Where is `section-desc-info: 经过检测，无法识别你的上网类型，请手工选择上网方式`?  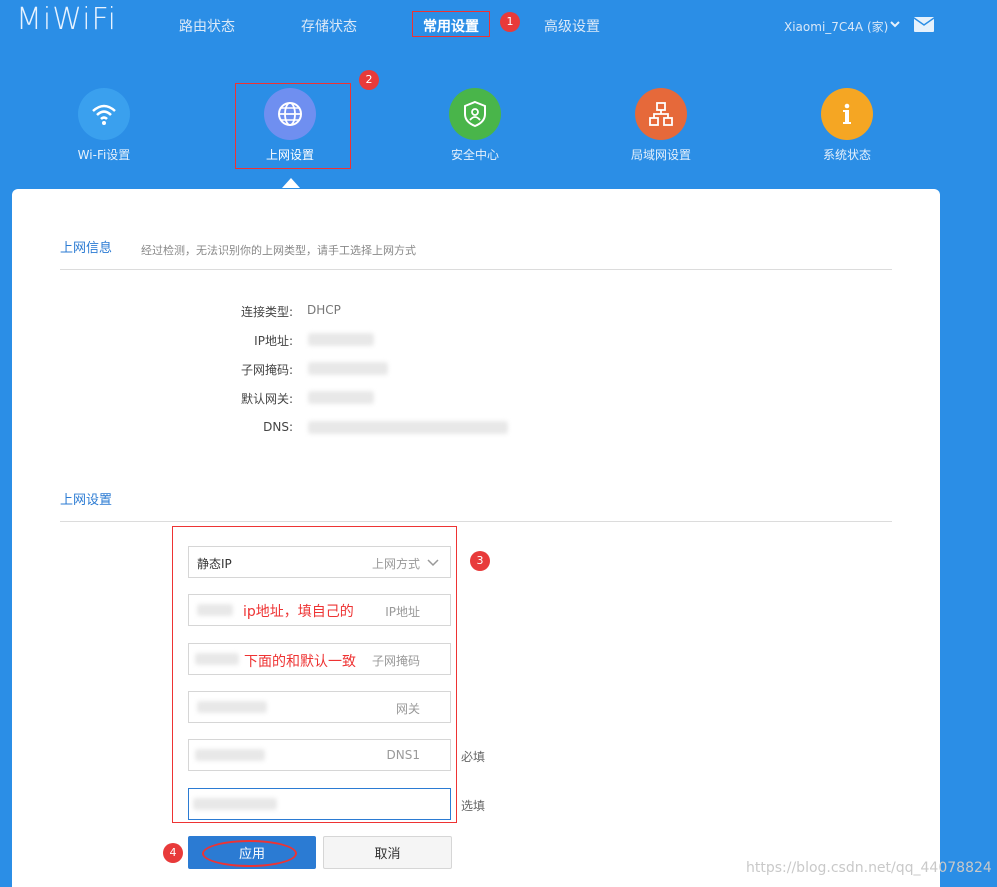
section-desc-info: 经过检测，无法识别你的上网类型，请手工选择上网方式 is located at coordinates (278, 250).